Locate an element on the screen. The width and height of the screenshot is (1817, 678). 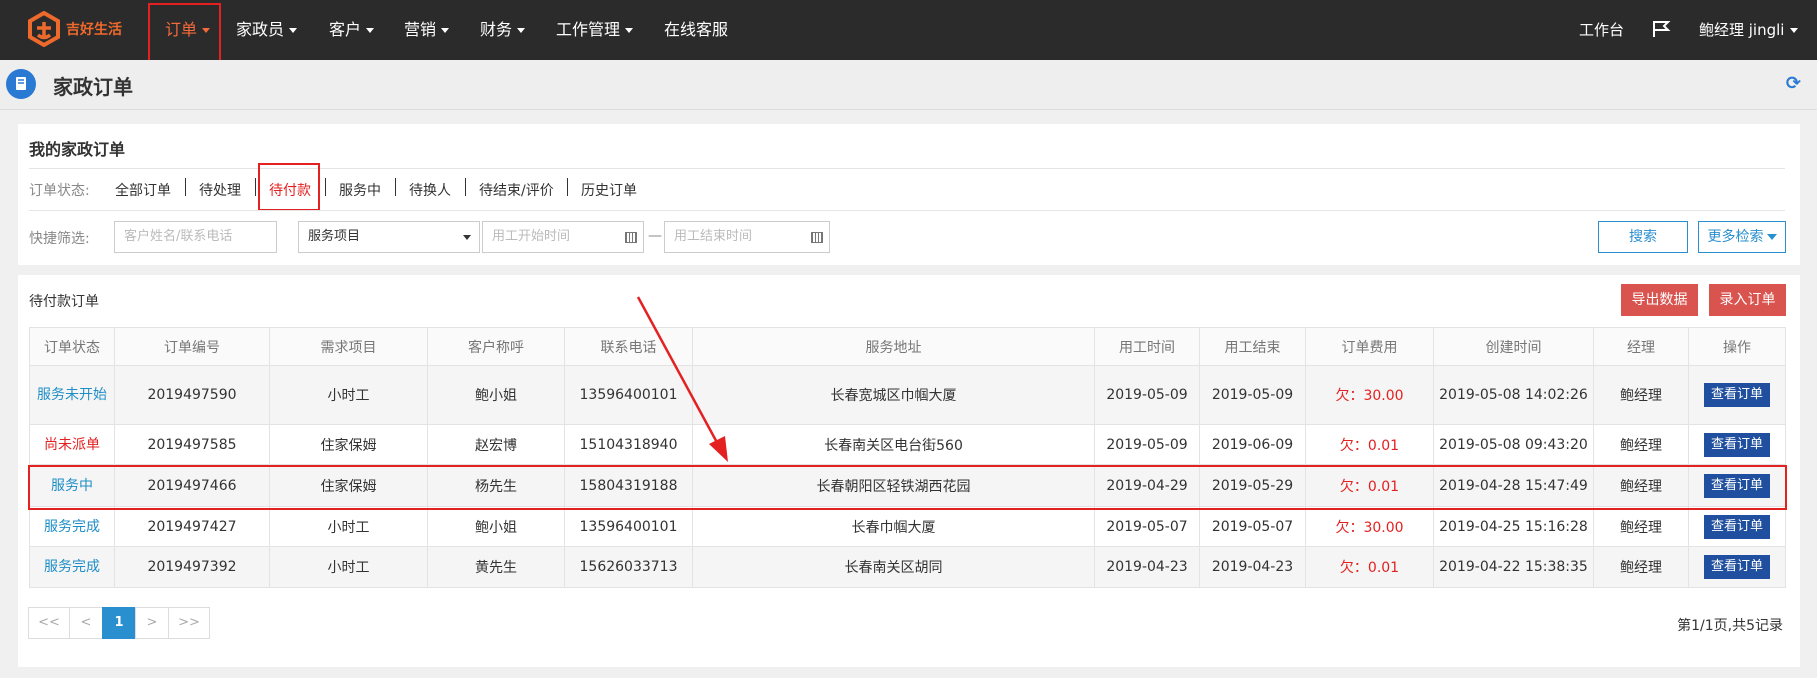
column-header: 订单状态 is located at coordinates (72, 346).